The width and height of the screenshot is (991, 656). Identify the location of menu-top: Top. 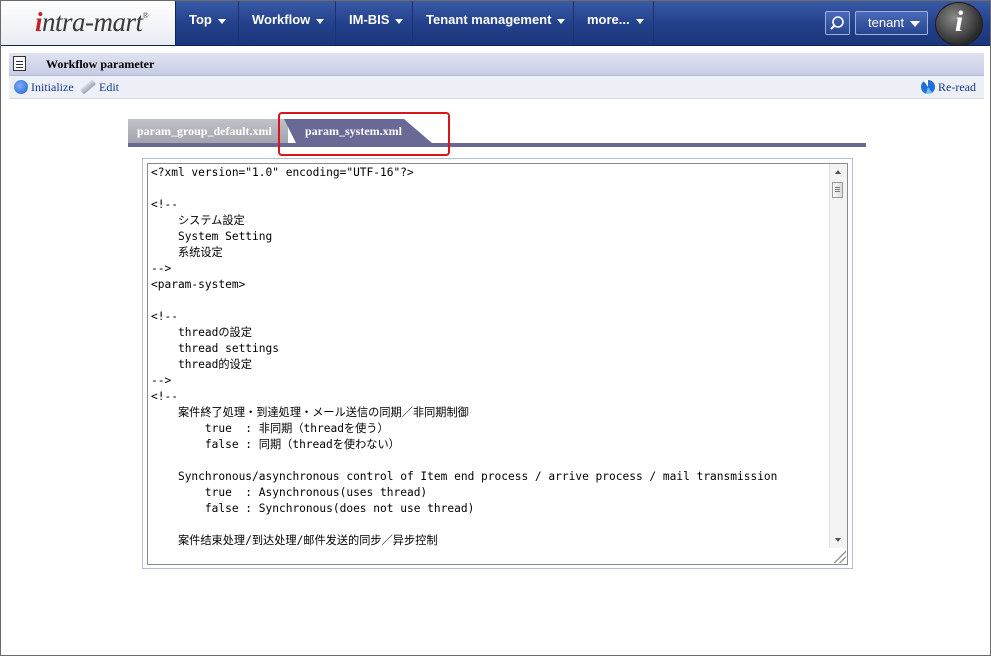
(207, 23).